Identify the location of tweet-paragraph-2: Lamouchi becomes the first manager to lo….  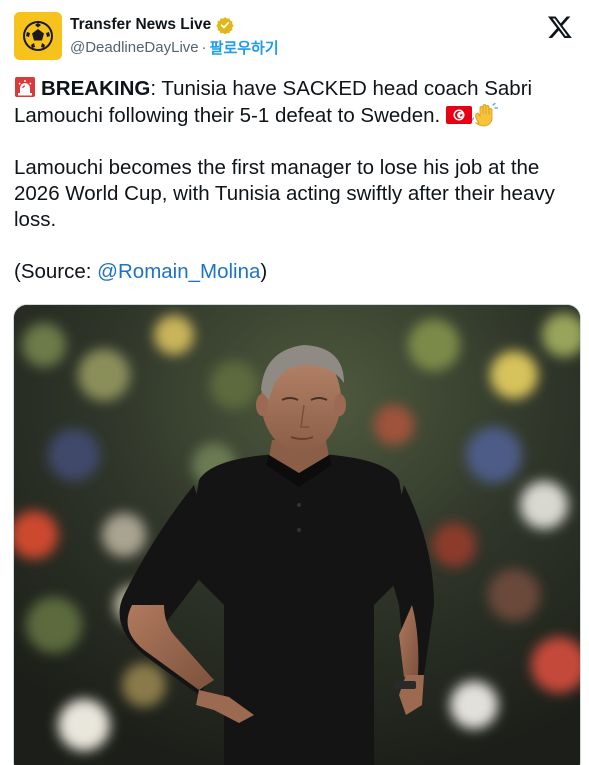
(284, 193).